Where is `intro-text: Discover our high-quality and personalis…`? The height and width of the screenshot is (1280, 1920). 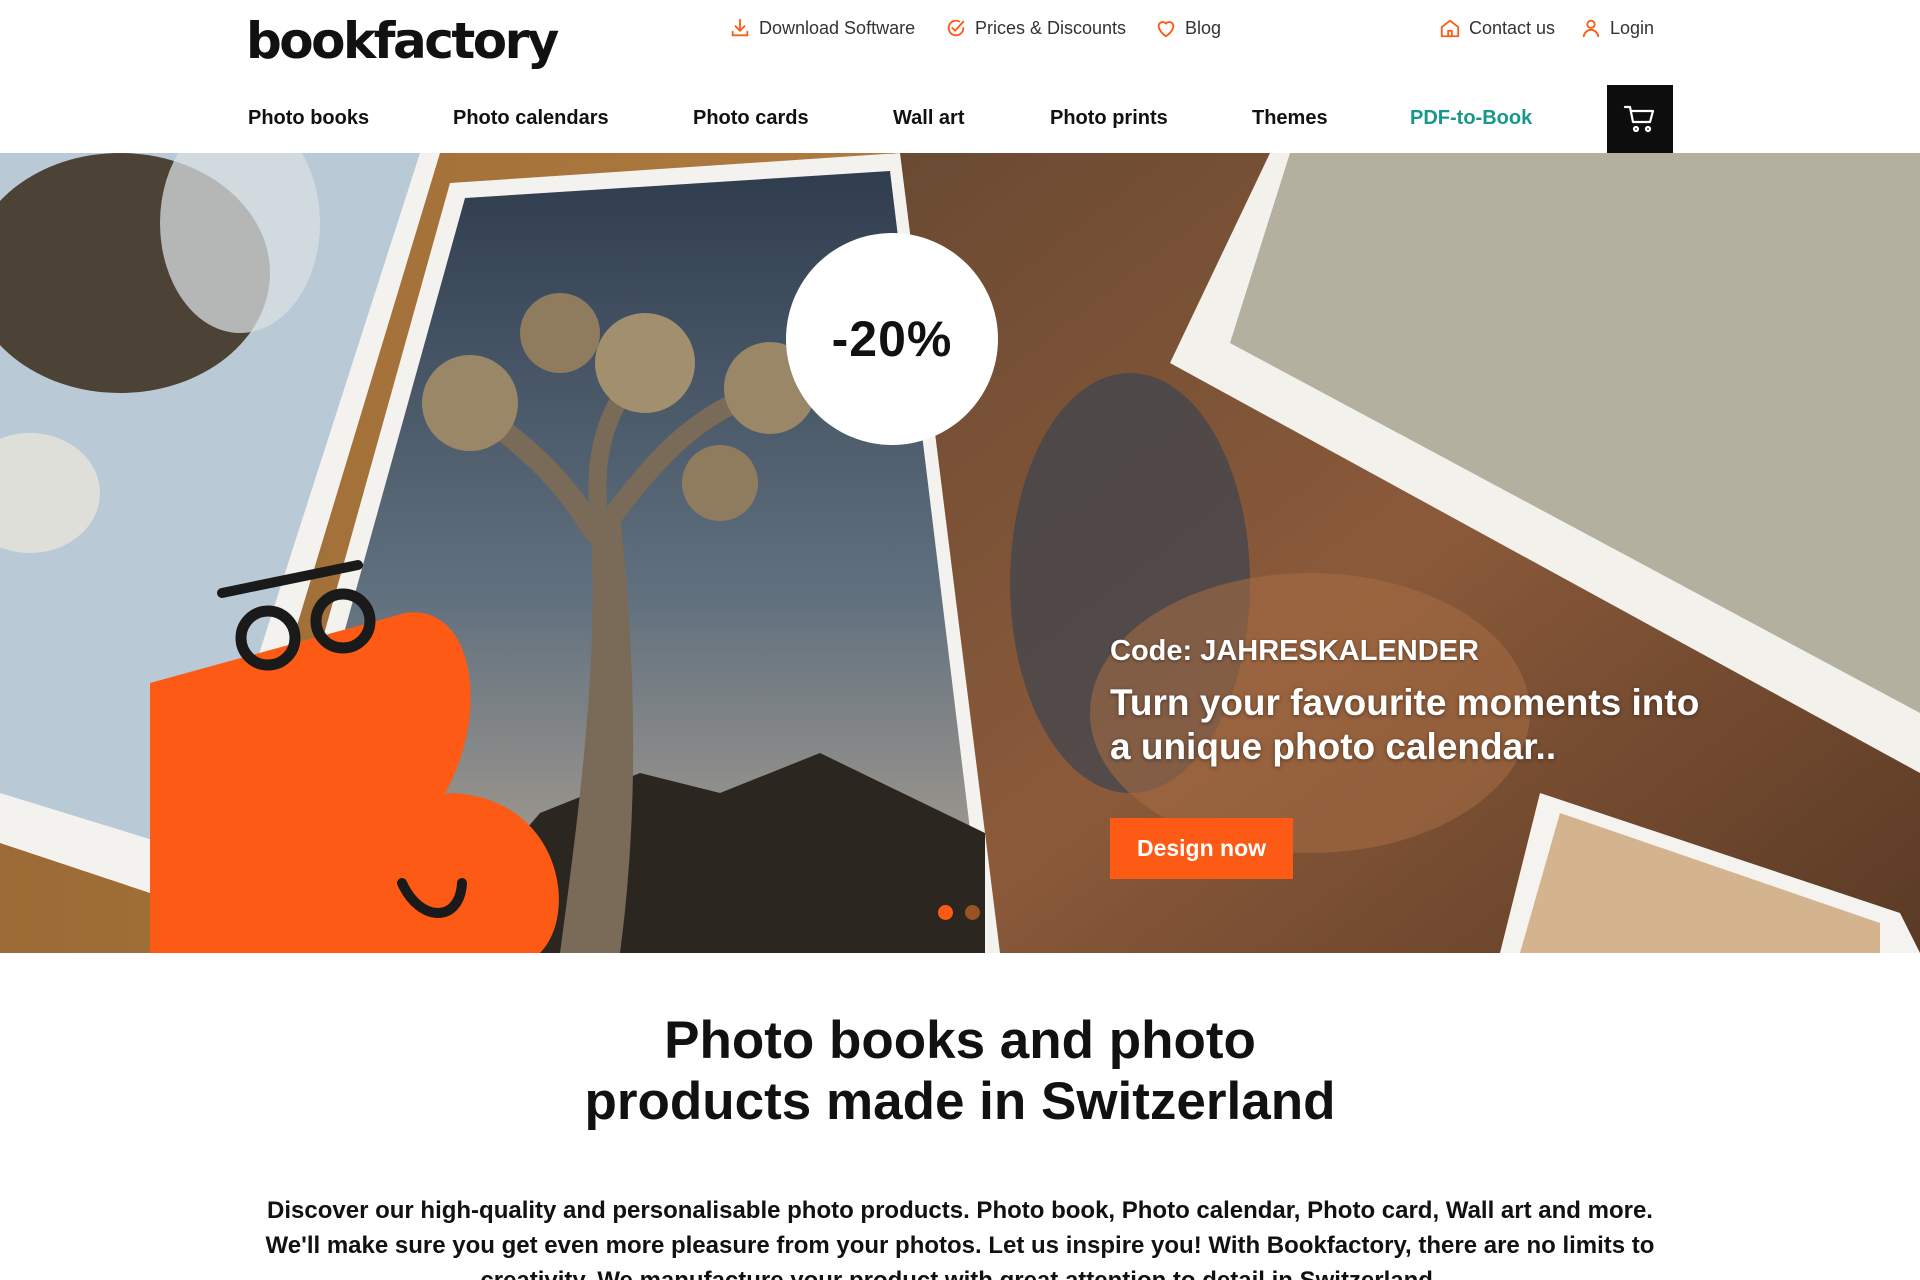 intro-text: Discover our high-quality and personalis… is located at coordinates (960, 1238).